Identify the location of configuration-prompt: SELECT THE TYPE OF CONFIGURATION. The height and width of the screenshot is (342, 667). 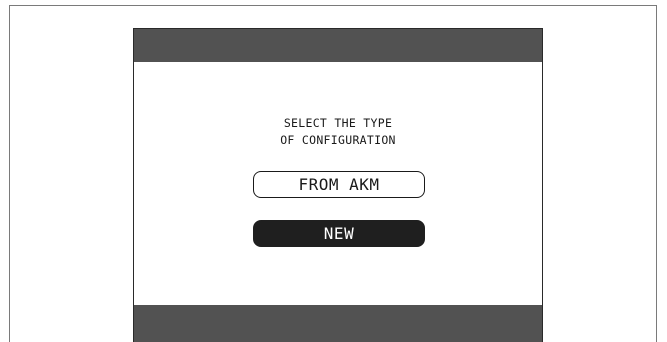
(338, 132).